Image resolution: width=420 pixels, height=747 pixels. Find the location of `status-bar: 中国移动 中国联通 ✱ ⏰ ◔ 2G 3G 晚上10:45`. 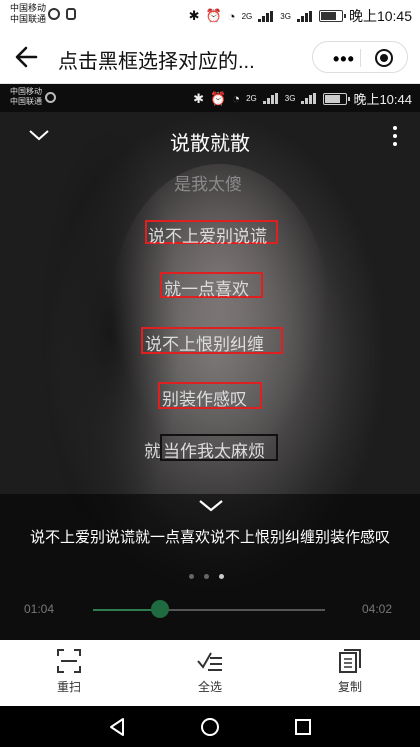

status-bar: 中国移动 中国联通 ✱ ⏰ ◔ 2G 3G 晚上10:45 is located at coordinates (210, 15).